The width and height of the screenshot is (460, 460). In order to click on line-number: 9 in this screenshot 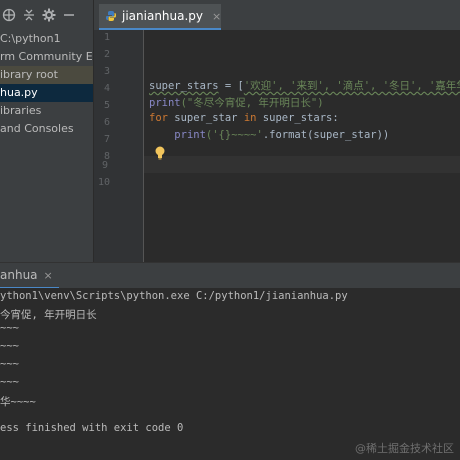, I will do `click(104, 165)`.